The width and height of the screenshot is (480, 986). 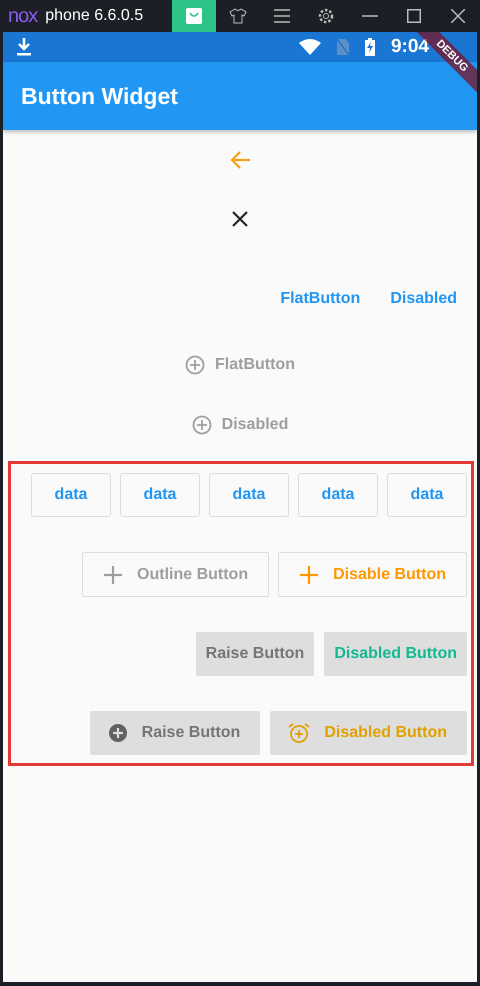 I want to click on wifi-icon, so click(x=309, y=47).